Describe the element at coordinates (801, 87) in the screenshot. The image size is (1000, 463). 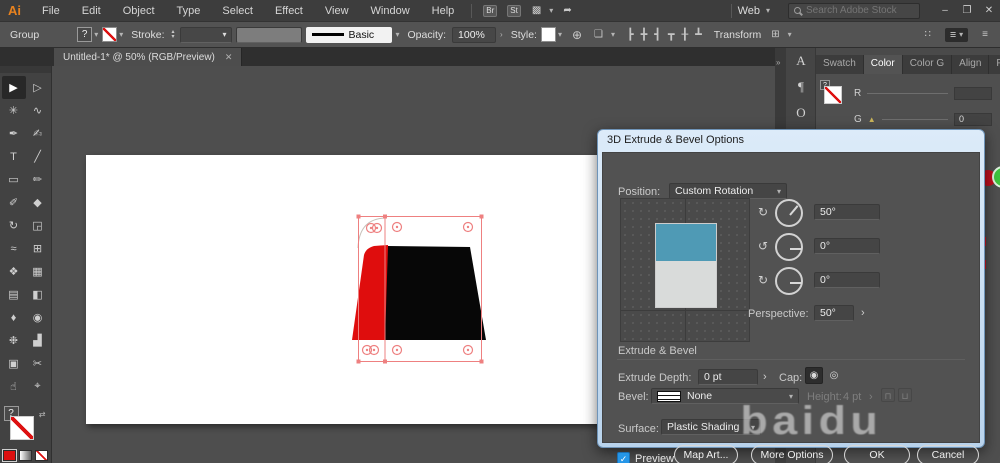
I see `paragraph-panel-icon: ¶` at that location.